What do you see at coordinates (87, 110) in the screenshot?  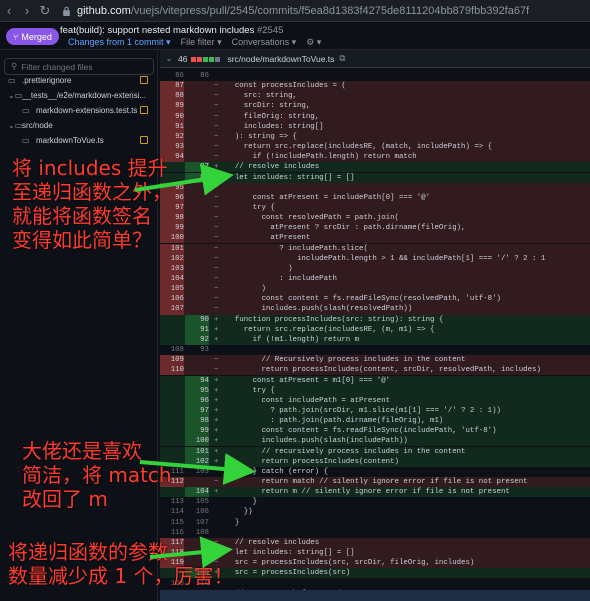 I see `tree-item-label: markdown-extensions.test.ts` at bounding box center [87, 110].